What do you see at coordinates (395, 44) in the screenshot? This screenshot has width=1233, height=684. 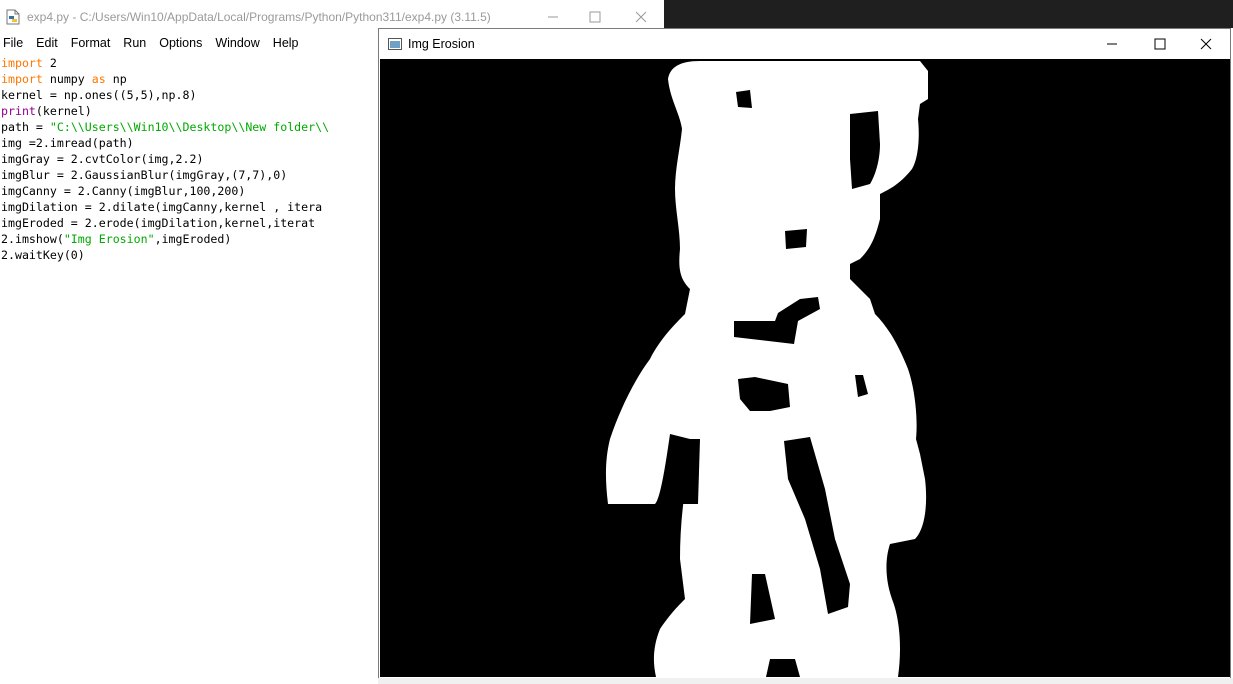 I see `window-app-icon` at bounding box center [395, 44].